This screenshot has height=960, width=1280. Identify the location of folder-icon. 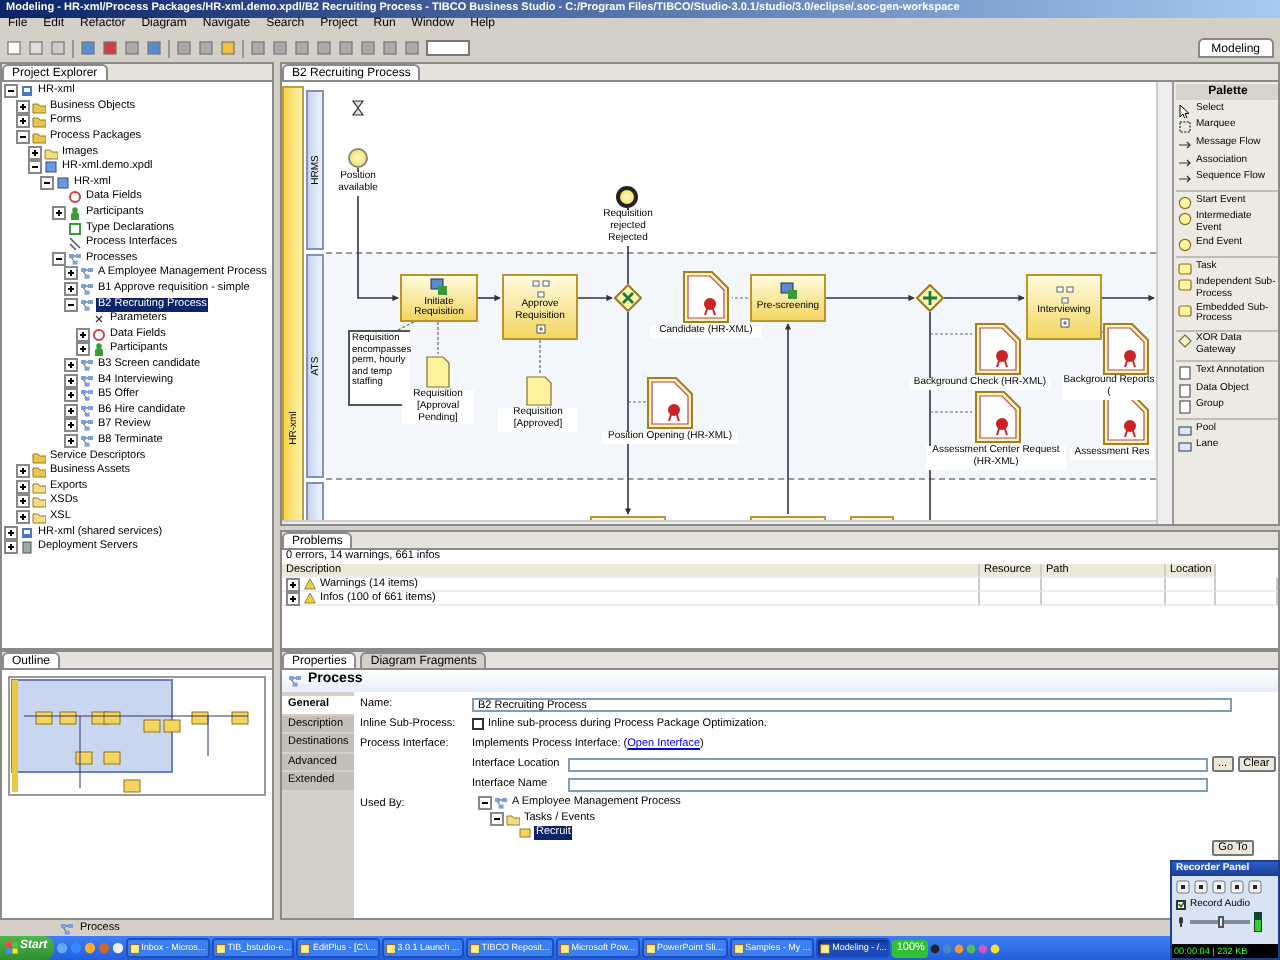
(513, 818).